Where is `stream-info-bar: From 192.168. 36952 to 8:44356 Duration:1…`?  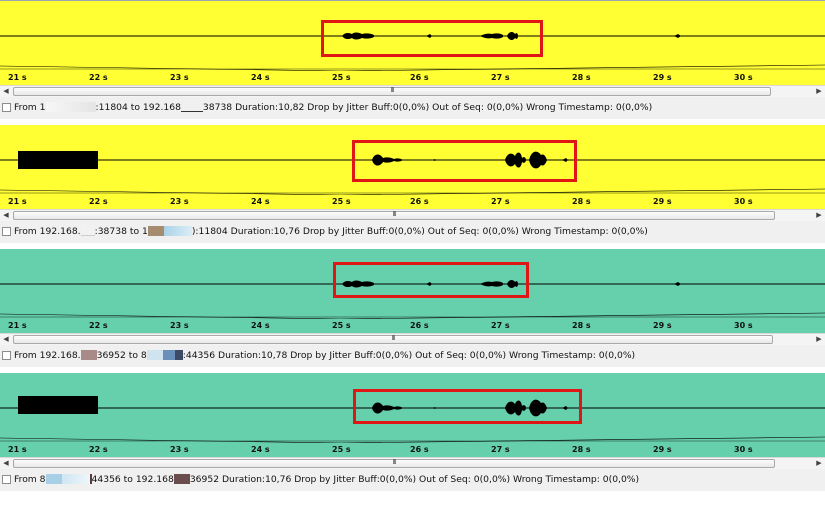
stream-info-bar: From 192.168. 36952 to 8:44356 Duration:1… is located at coordinates (412, 356).